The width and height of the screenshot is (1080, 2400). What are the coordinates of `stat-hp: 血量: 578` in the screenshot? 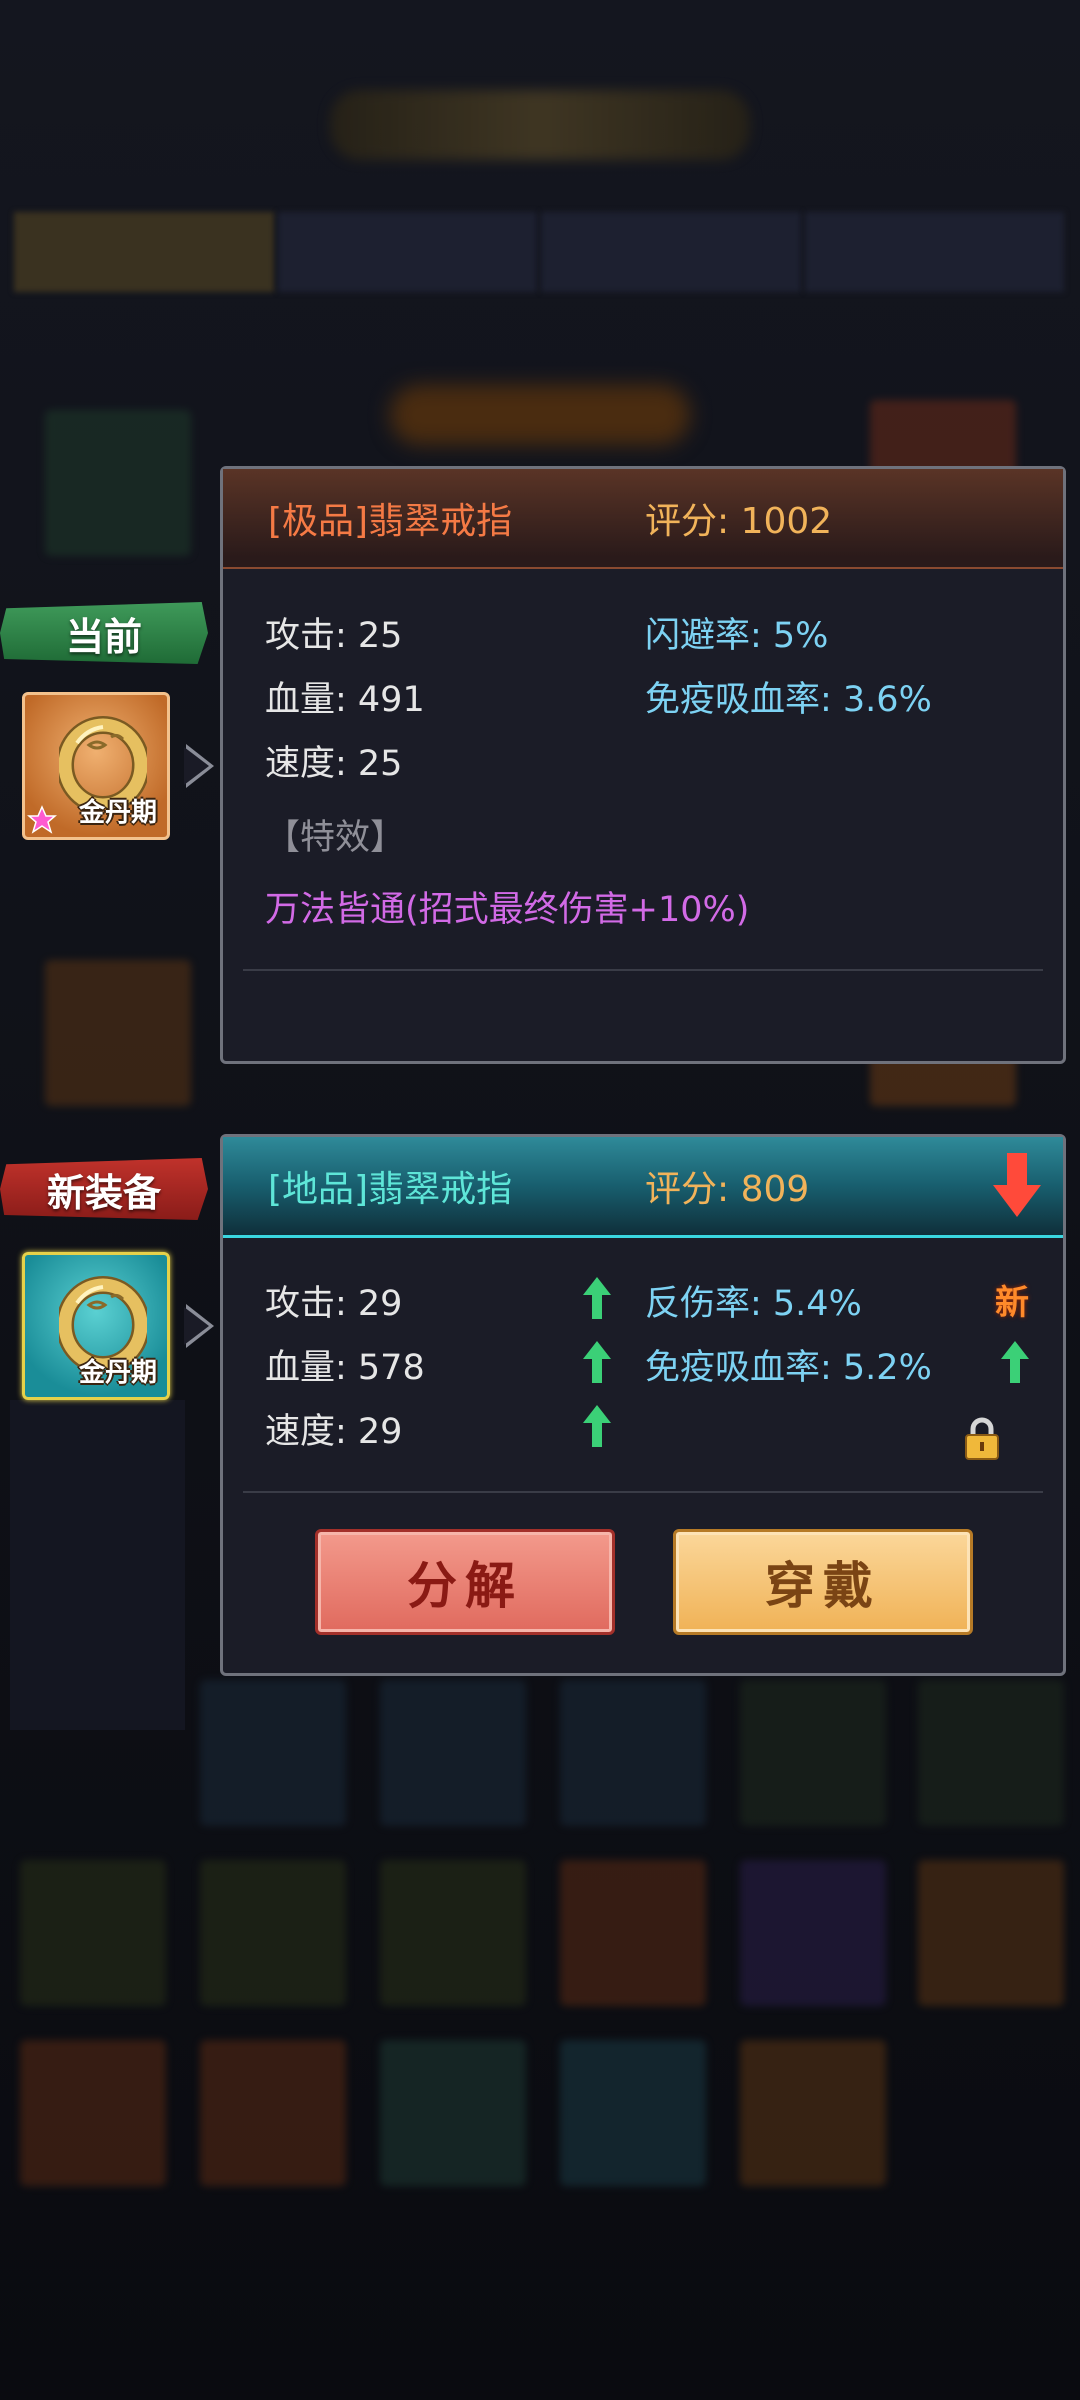 It's located at (345, 1368).